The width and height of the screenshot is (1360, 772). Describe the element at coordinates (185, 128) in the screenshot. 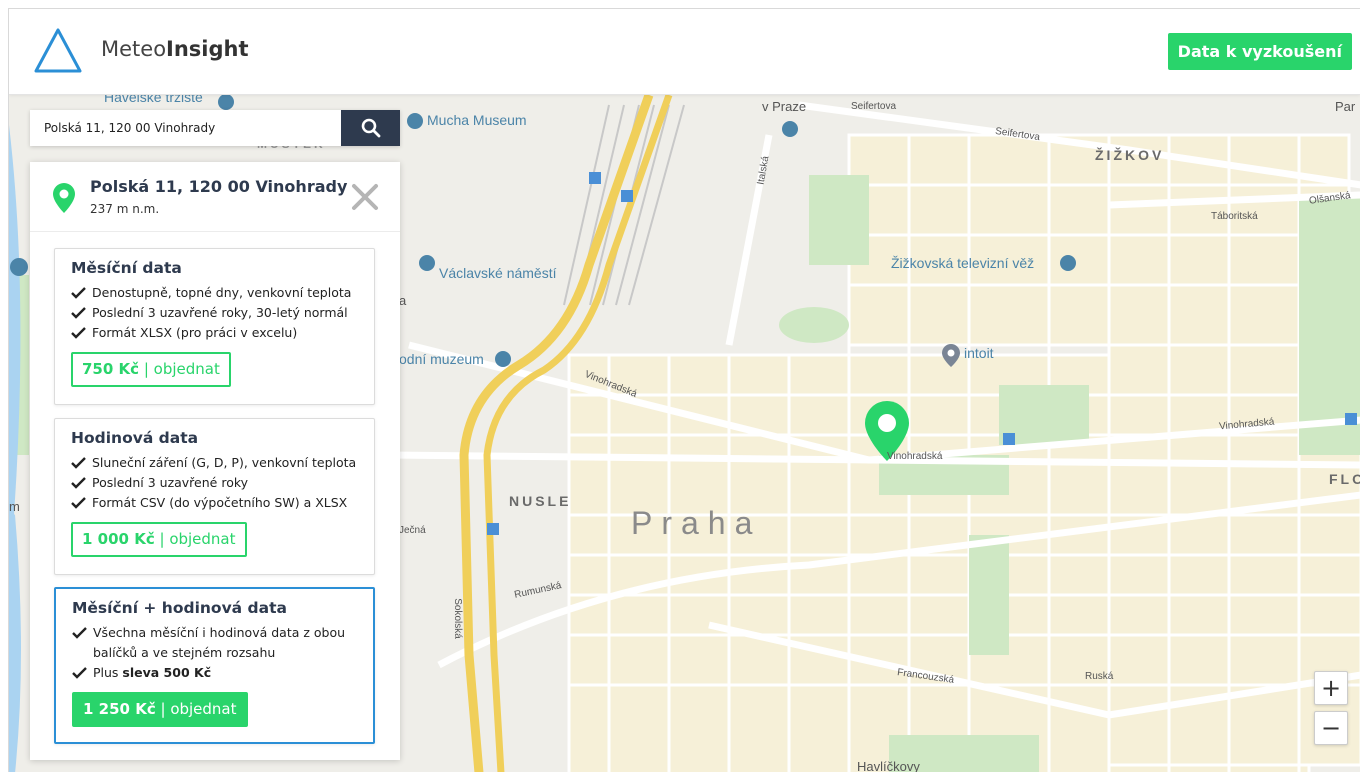

I see `search-input` at that location.